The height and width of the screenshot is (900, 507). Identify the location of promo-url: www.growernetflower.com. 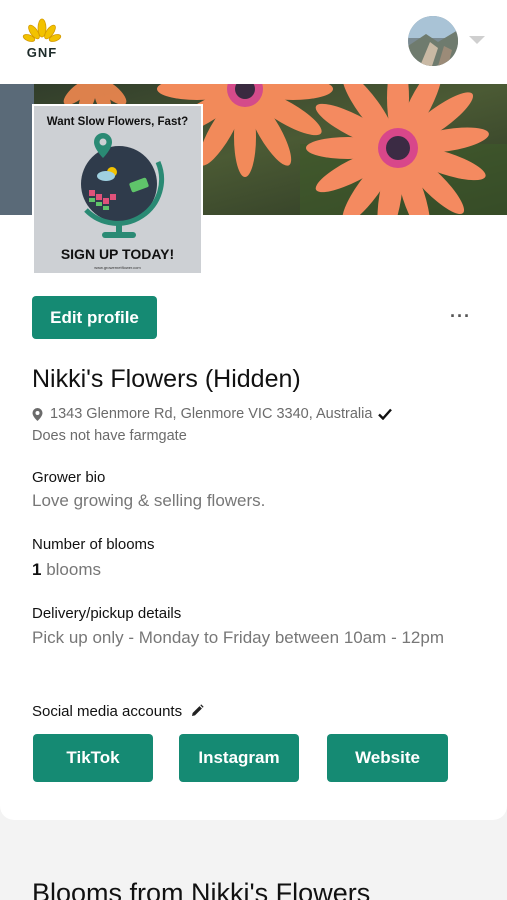
(117, 267).